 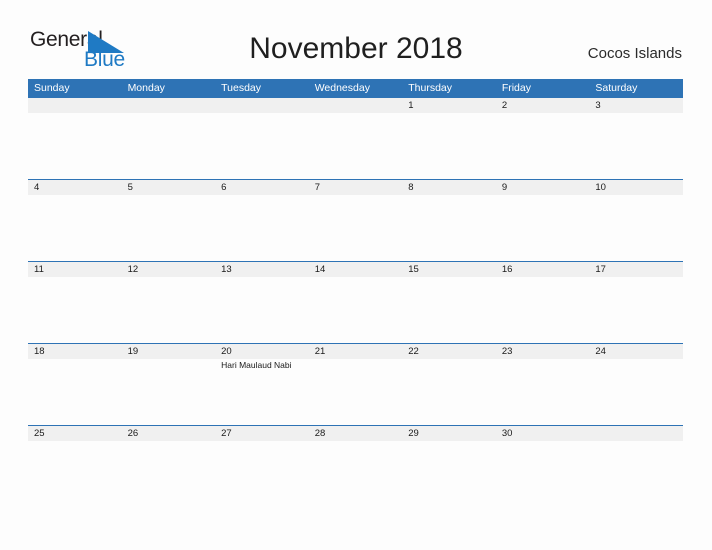 I want to click on week-date-band: 25 26 27 28 29 30, so click(x=355, y=433).